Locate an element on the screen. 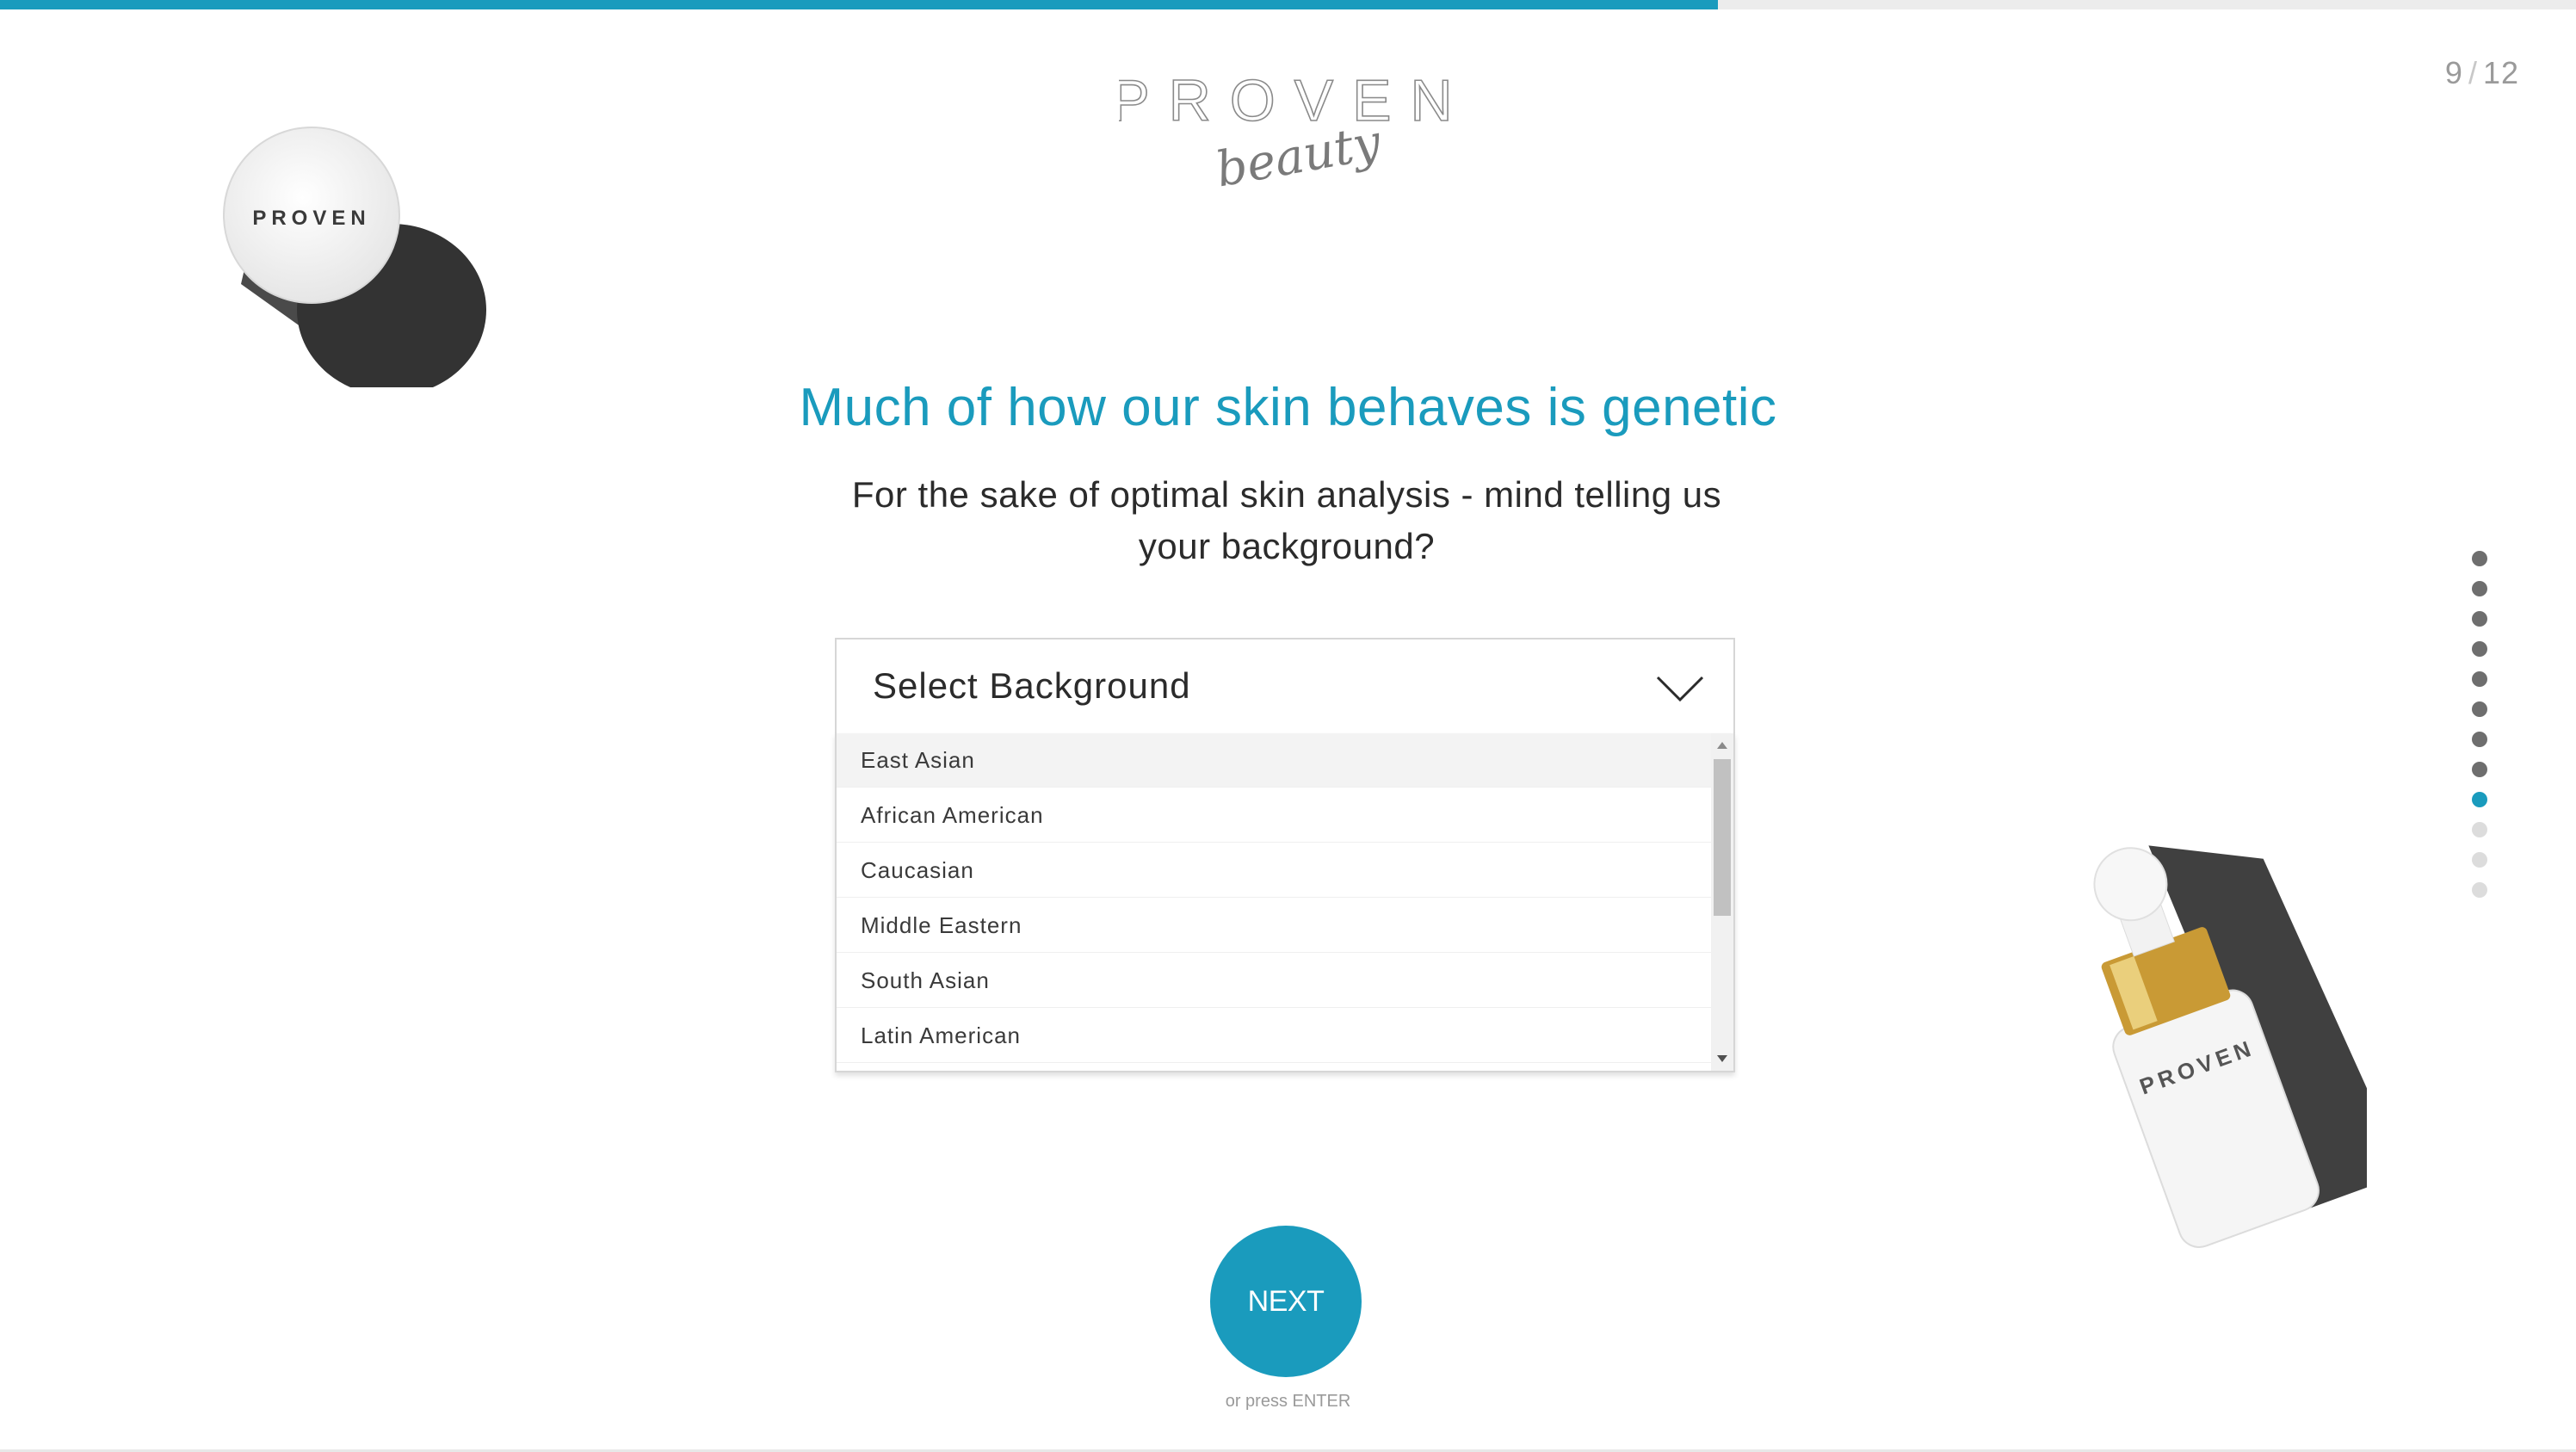 Image resolution: width=2576 pixels, height=1452 pixels. options-scrollbar is located at coordinates (1722, 902).